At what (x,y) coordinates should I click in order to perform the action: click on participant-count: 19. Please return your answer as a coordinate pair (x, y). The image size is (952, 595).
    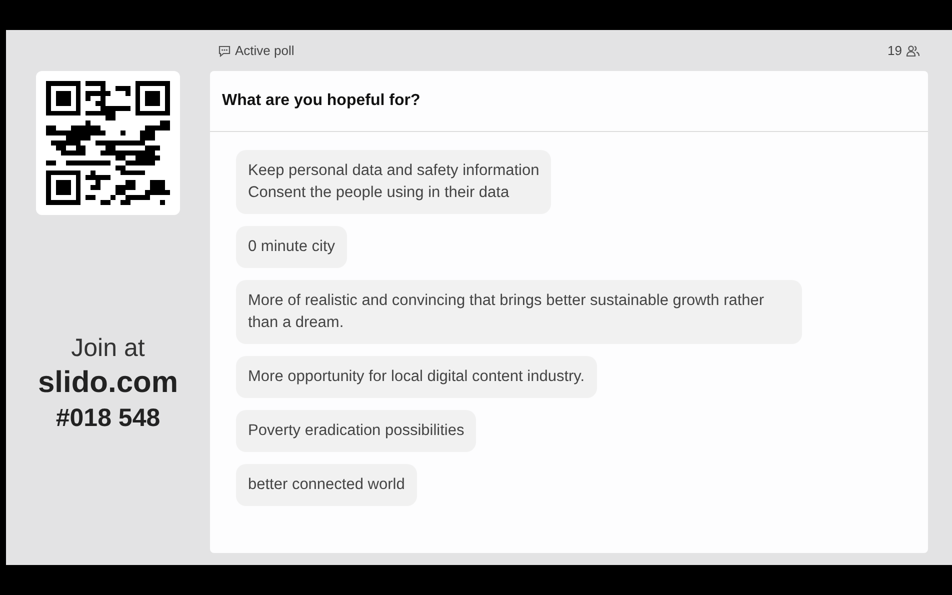
    Looking at the image, I should click on (895, 51).